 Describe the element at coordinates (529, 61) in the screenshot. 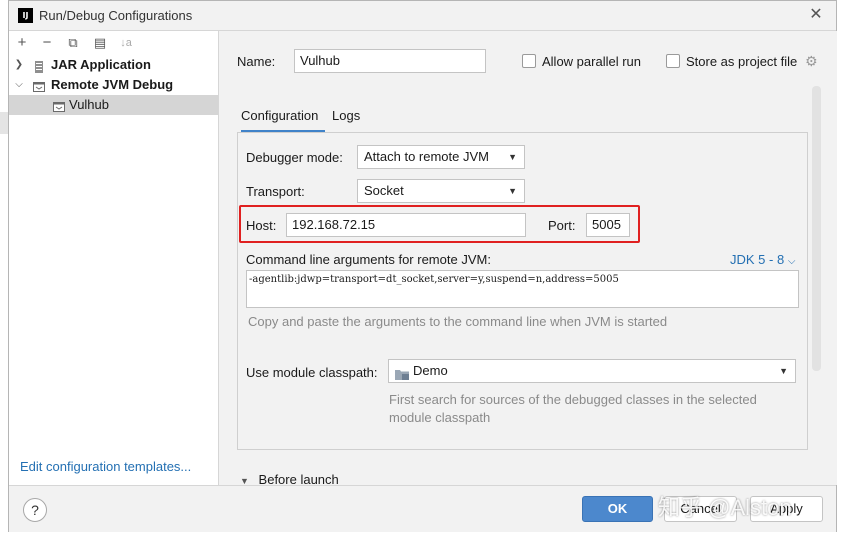

I see `allow-parallel-checkbox` at that location.